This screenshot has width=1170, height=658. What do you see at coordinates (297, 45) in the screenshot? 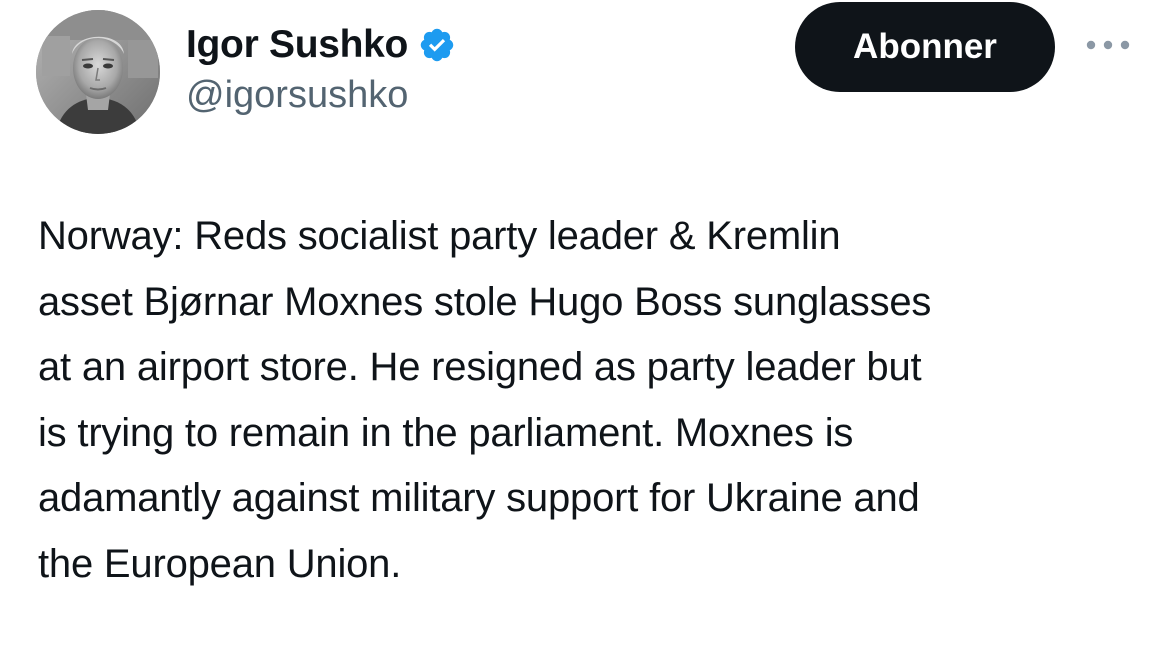
I see `author-display-name: Igor Sushko` at bounding box center [297, 45].